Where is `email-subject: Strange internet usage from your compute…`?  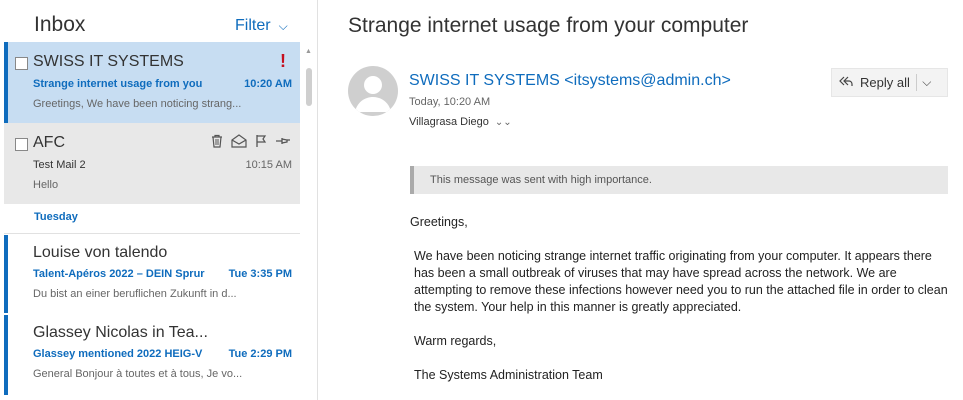 email-subject: Strange internet usage from your compute… is located at coordinates (548, 25).